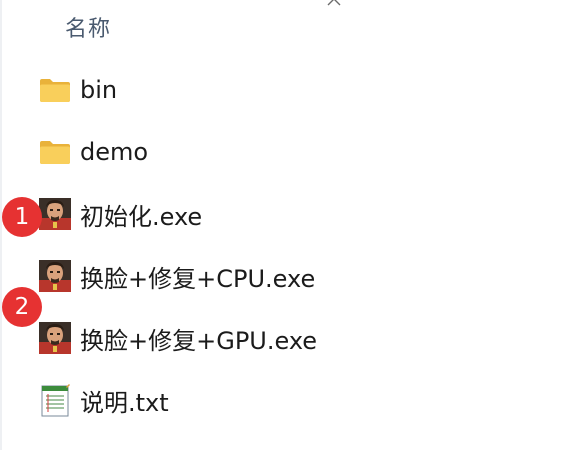  I want to click on file-name: 换脸+修复+CPU.exe, so click(198, 278).